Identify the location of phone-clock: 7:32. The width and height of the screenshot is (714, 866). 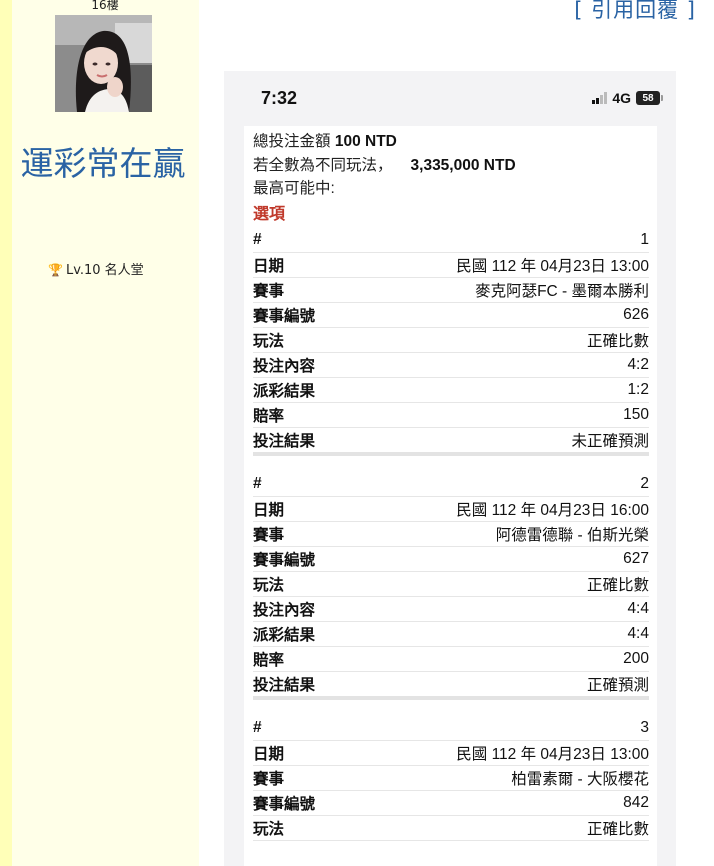
(279, 98).